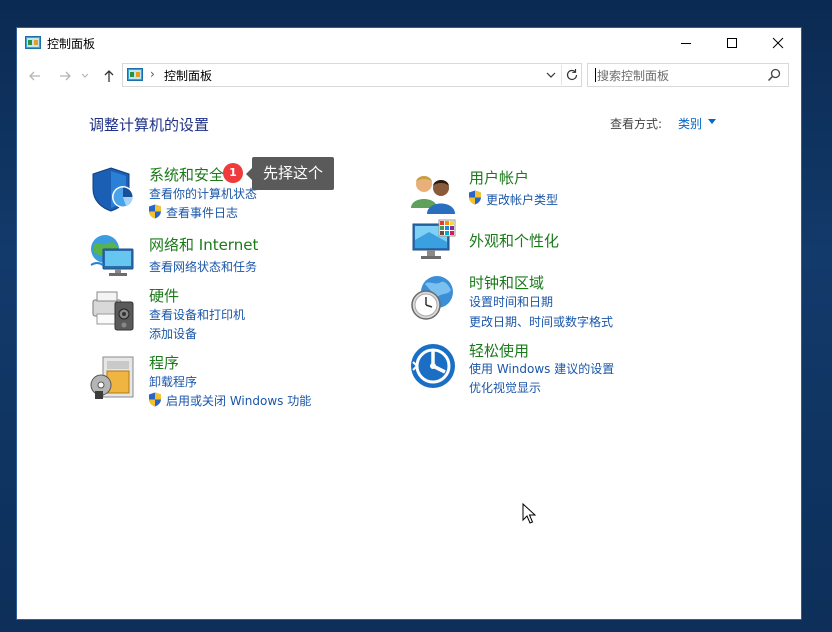 Image resolution: width=832 pixels, height=632 pixels. I want to click on annotation-tooltip: 先择这个, so click(290, 173).